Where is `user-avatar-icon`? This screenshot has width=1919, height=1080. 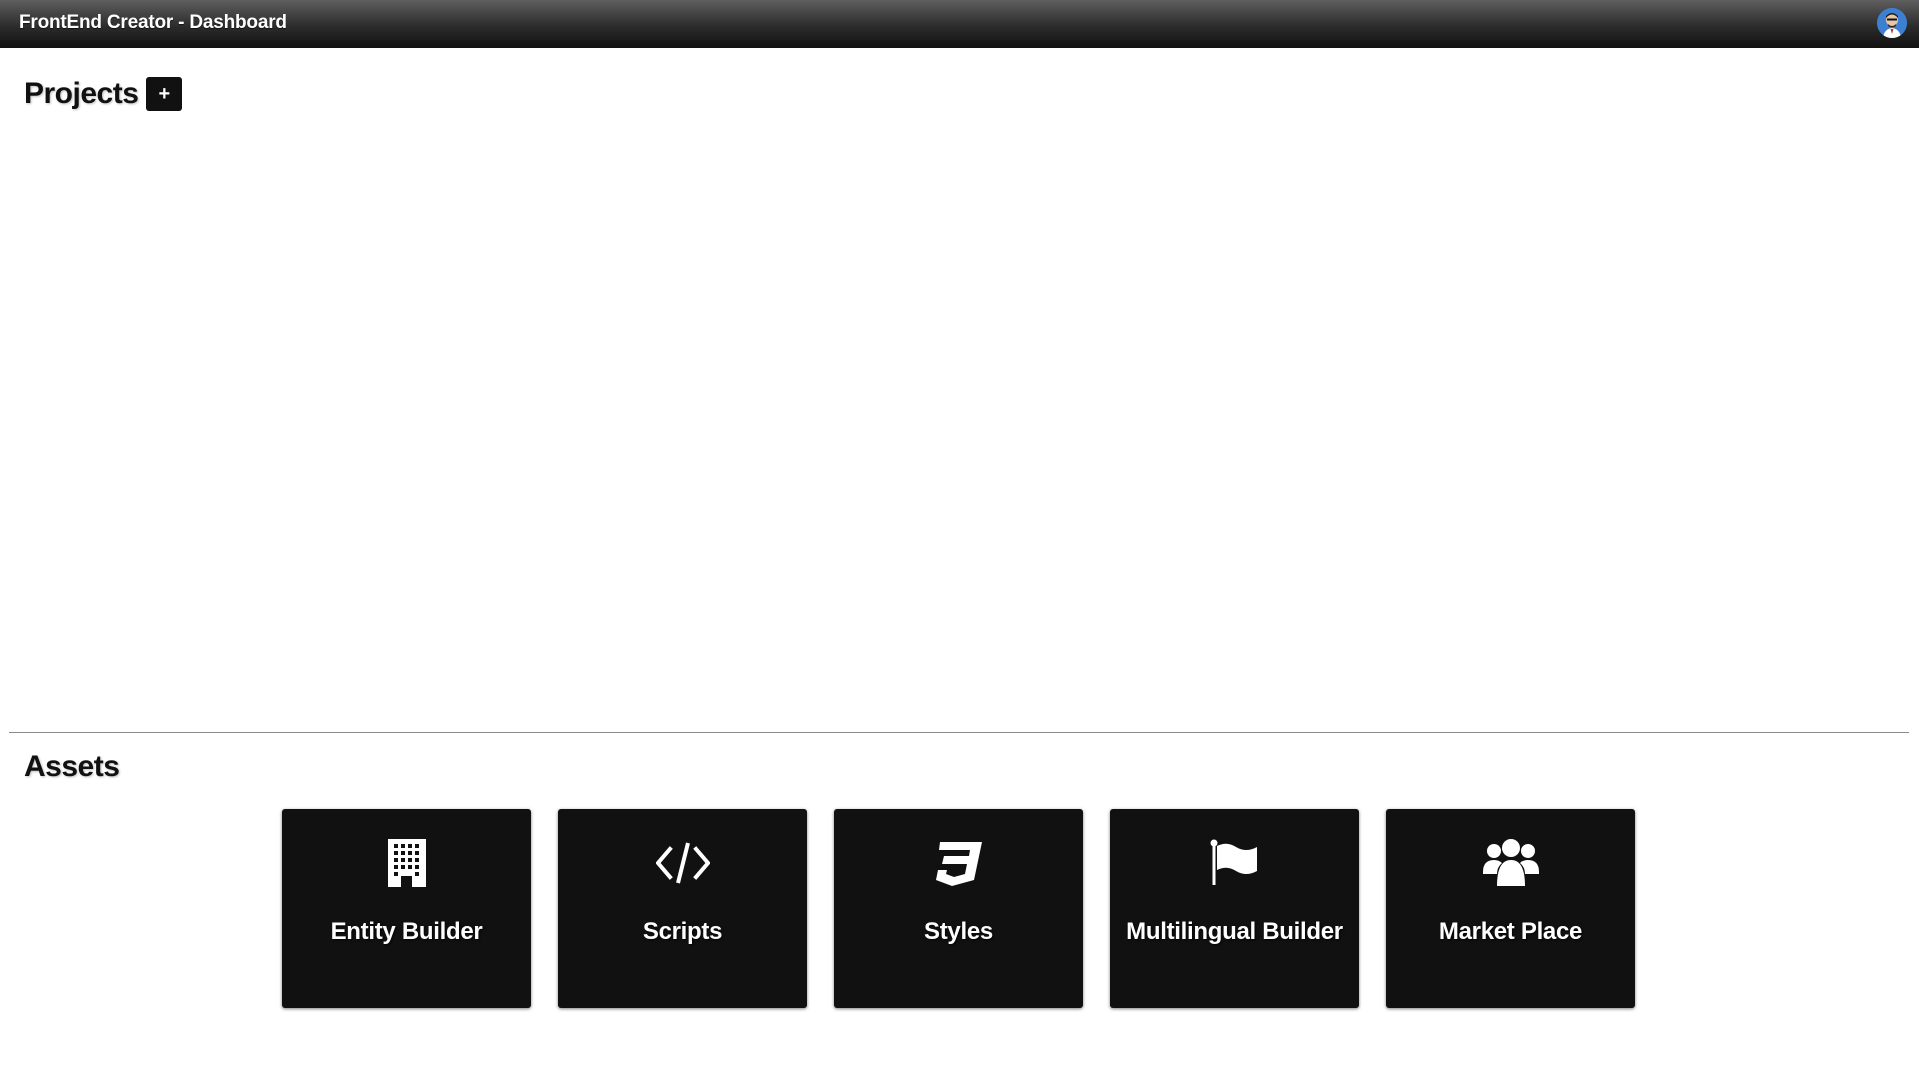 user-avatar-icon is located at coordinates (1892, 23).